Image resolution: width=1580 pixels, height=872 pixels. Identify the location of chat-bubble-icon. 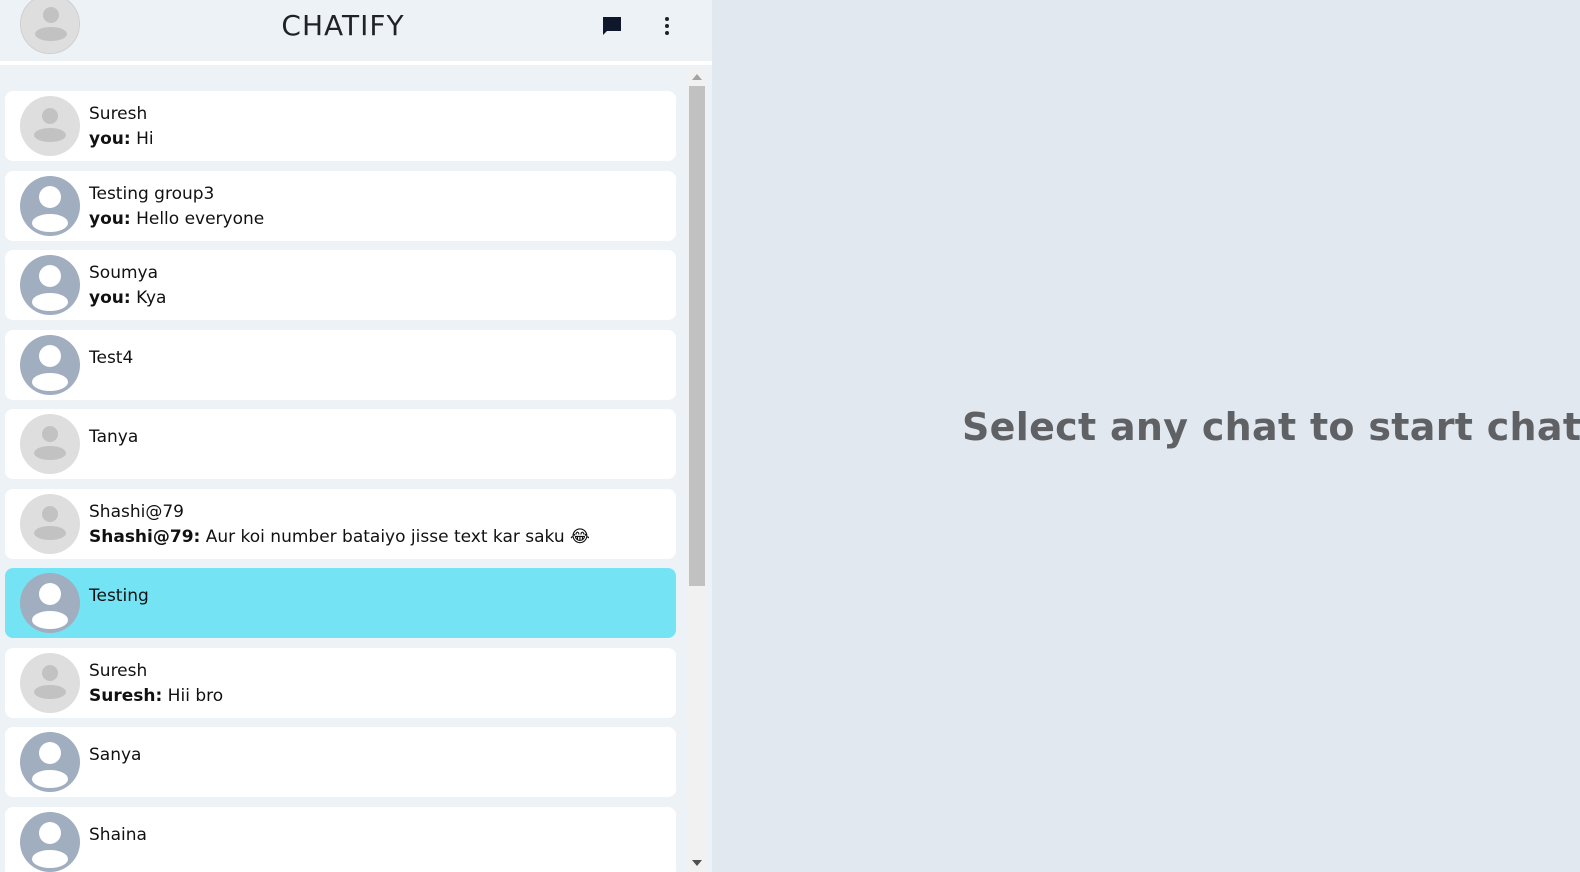
(612, 26).